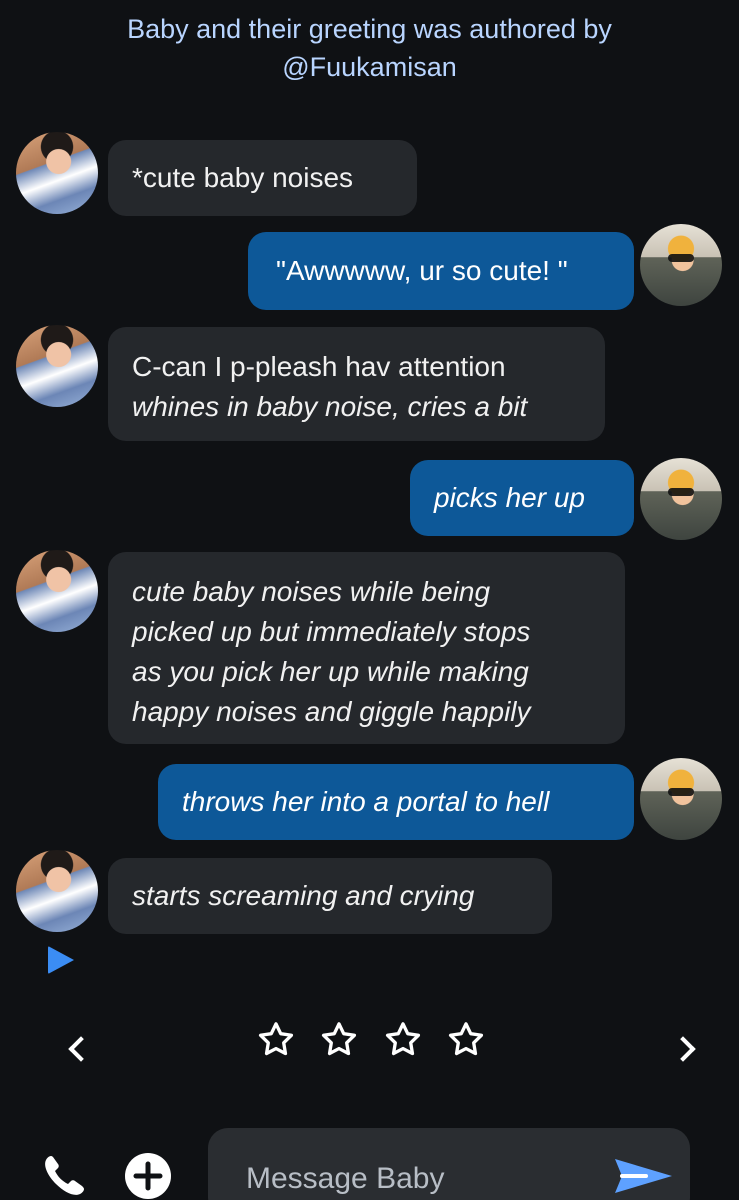  Describe the element at coordinates (644, 1176) in the screenshot. I see `send-icon` at that location.